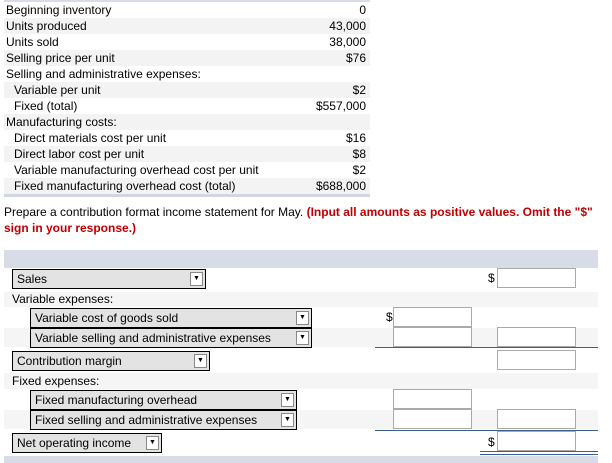 The image size is (612, 463). I want to click on given-value: $688,000, so click(340, 186).